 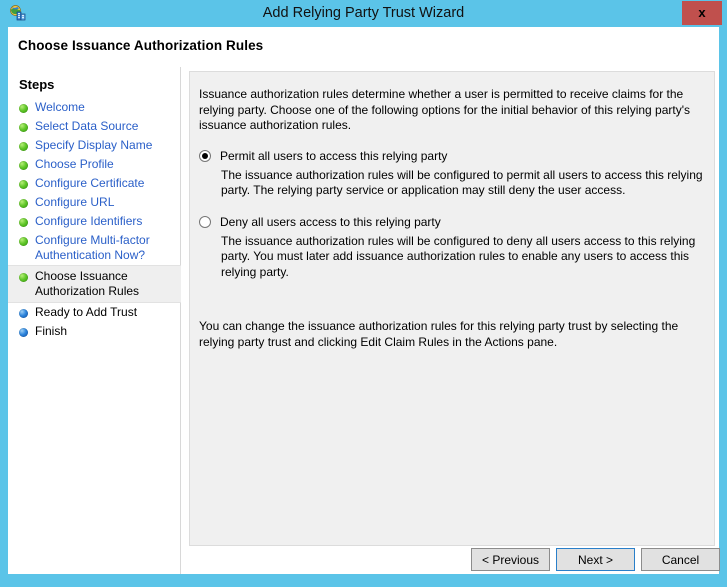 What do you see at coordinates (94, 107) in the screenshot?
I see `sidebar-step-0: Welcome` at bounding box center [94, 107].